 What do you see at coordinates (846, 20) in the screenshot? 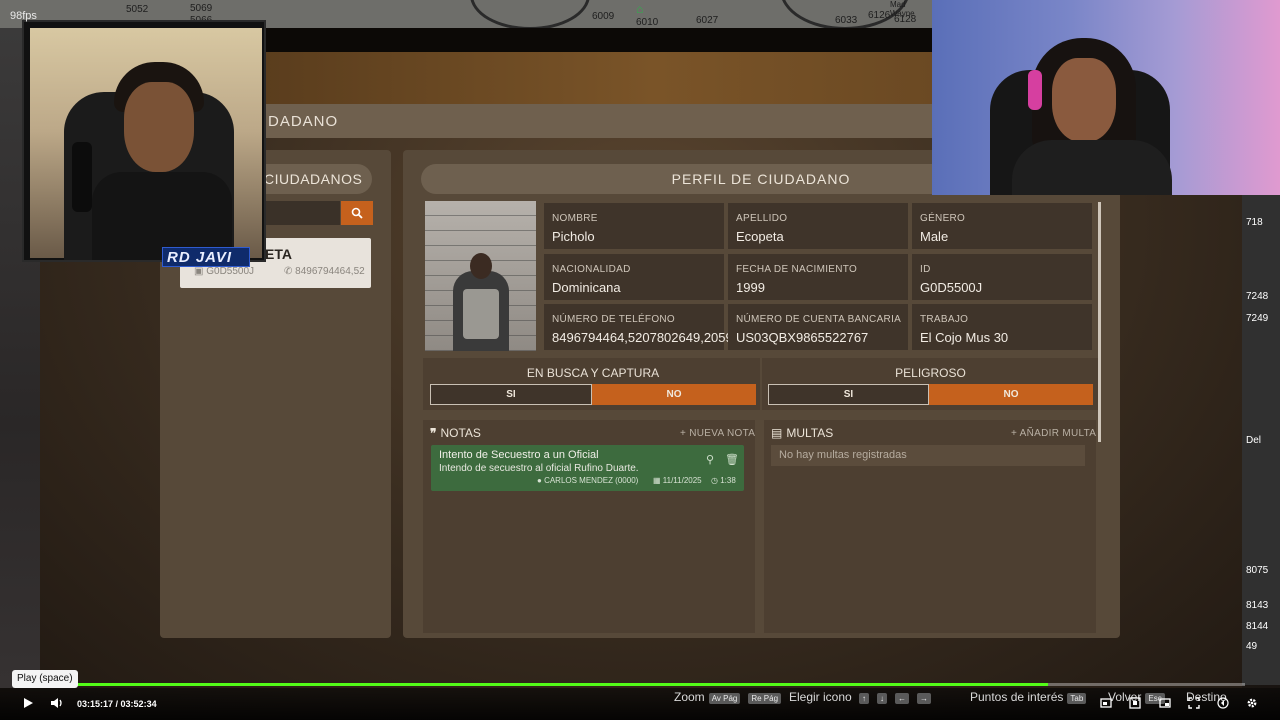
I see `map-label: 6033` at bounding box center [846, 20].